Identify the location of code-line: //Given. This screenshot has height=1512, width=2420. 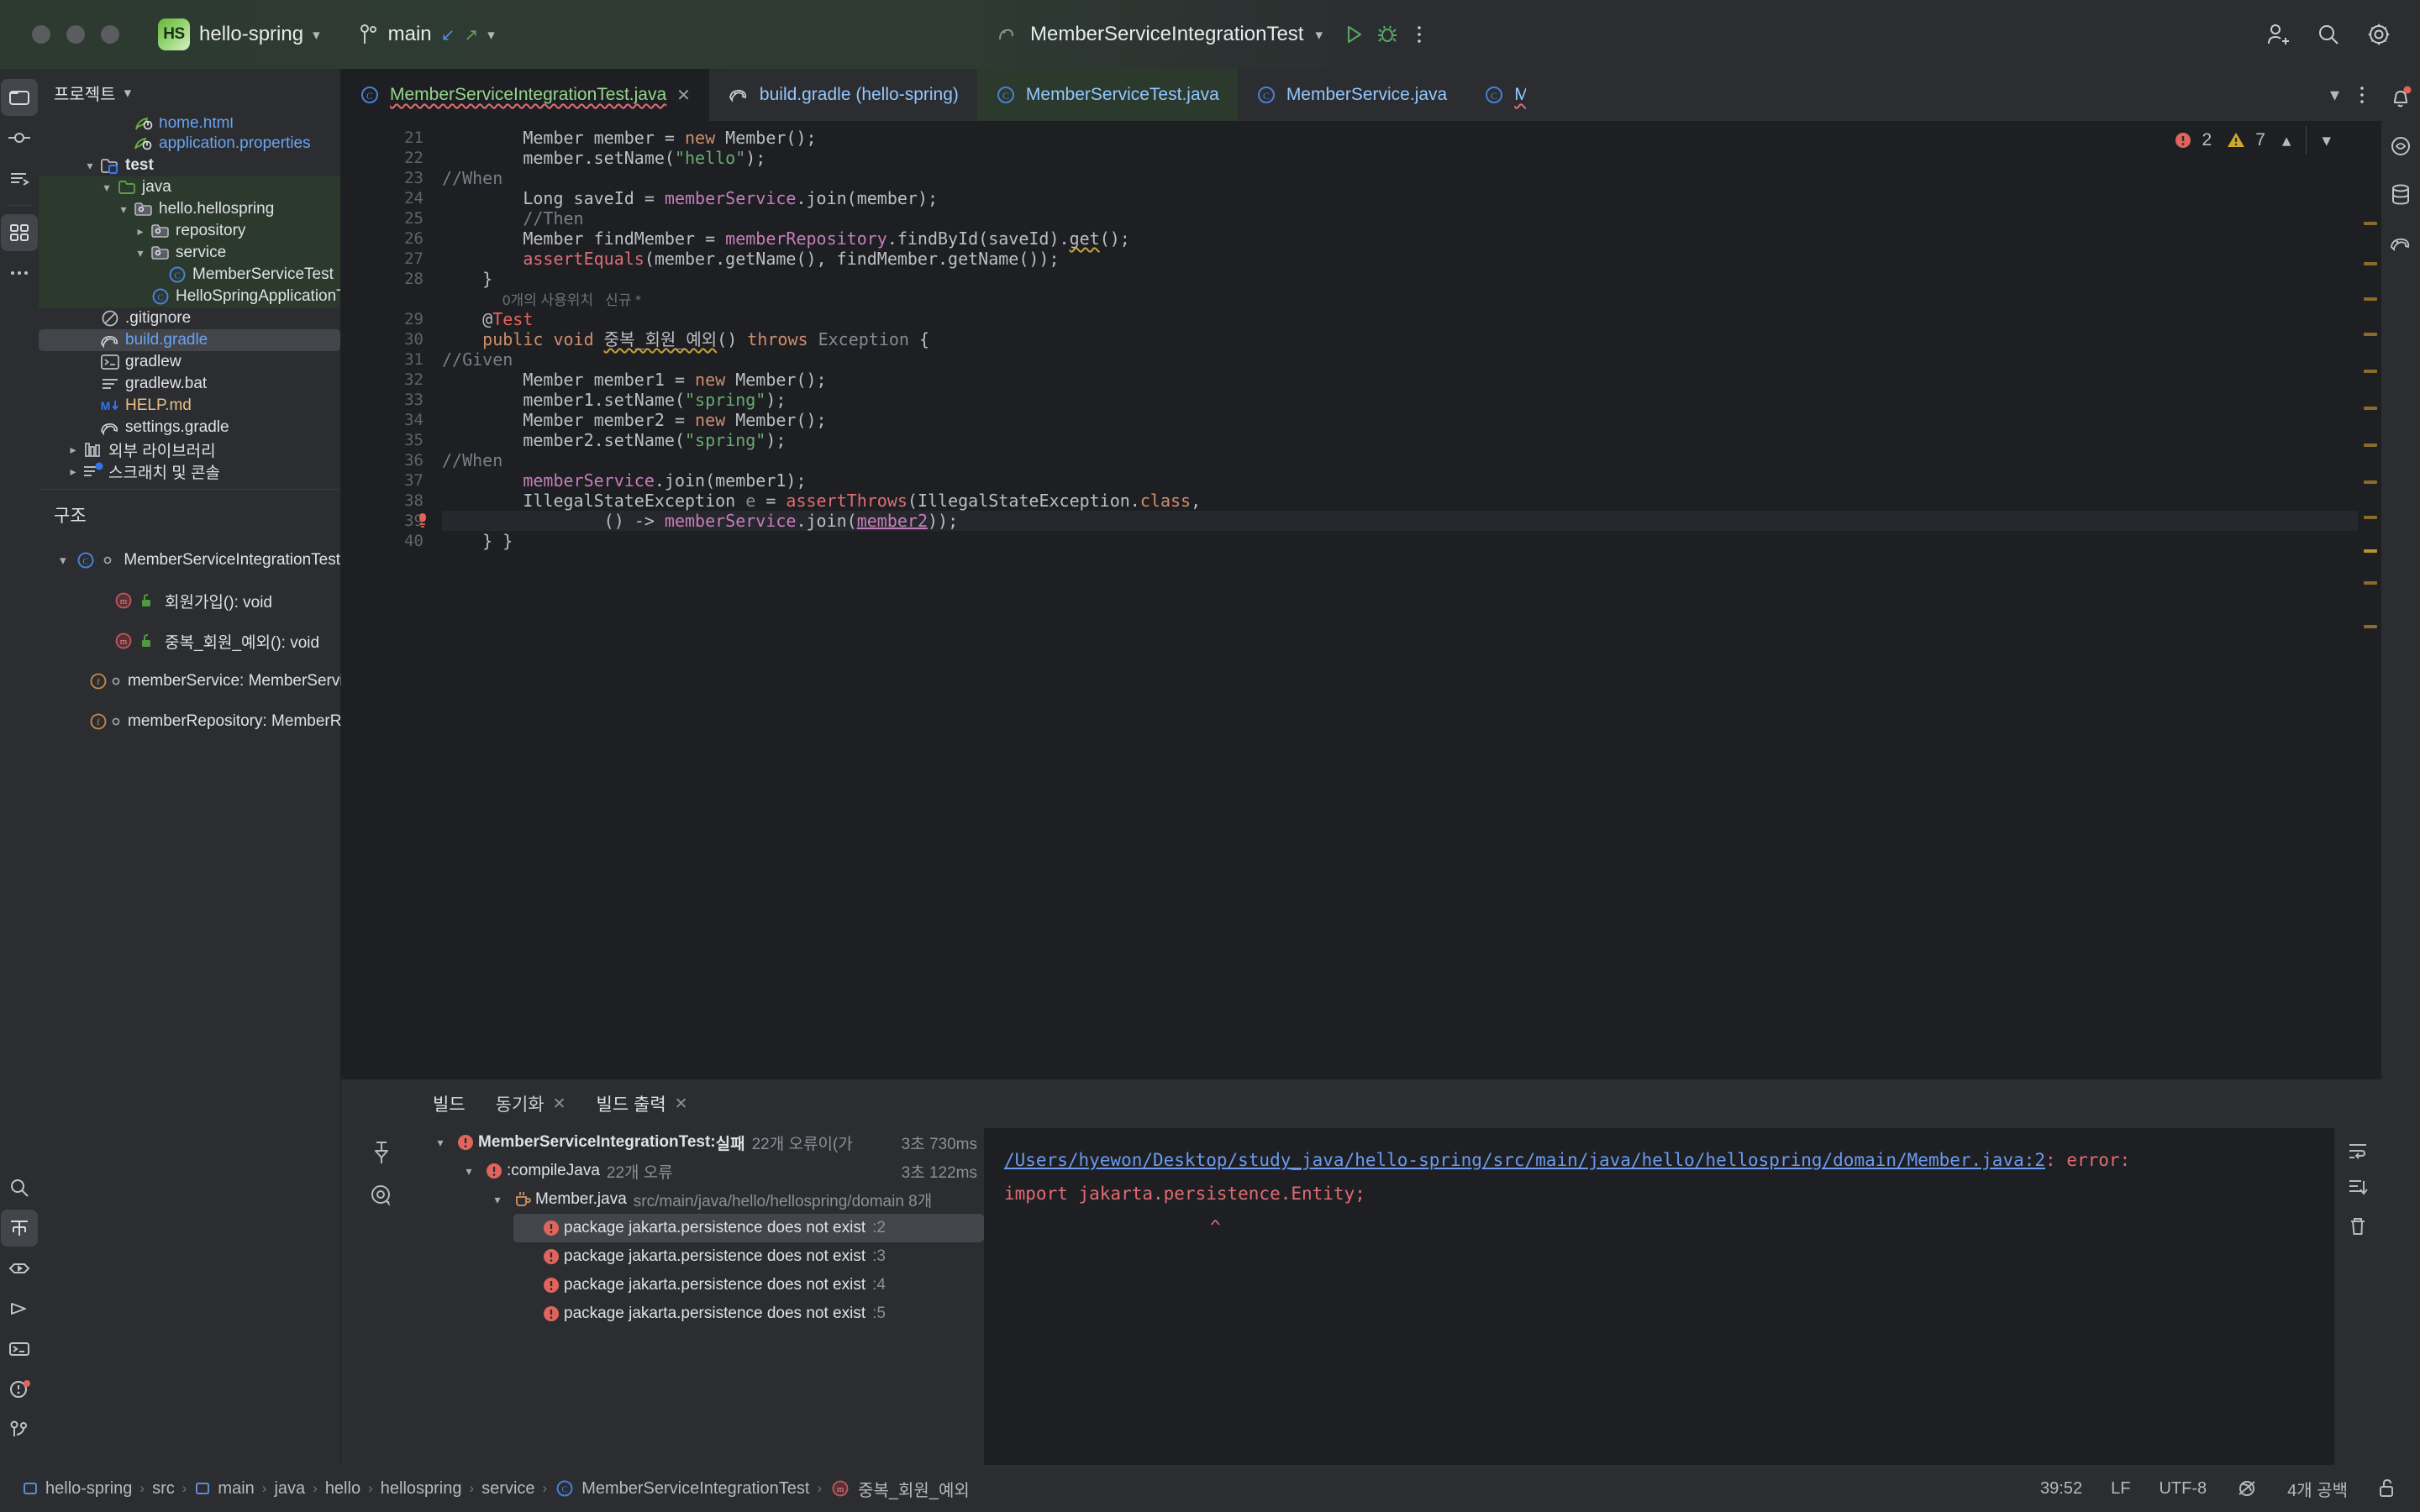
(1411, 359).